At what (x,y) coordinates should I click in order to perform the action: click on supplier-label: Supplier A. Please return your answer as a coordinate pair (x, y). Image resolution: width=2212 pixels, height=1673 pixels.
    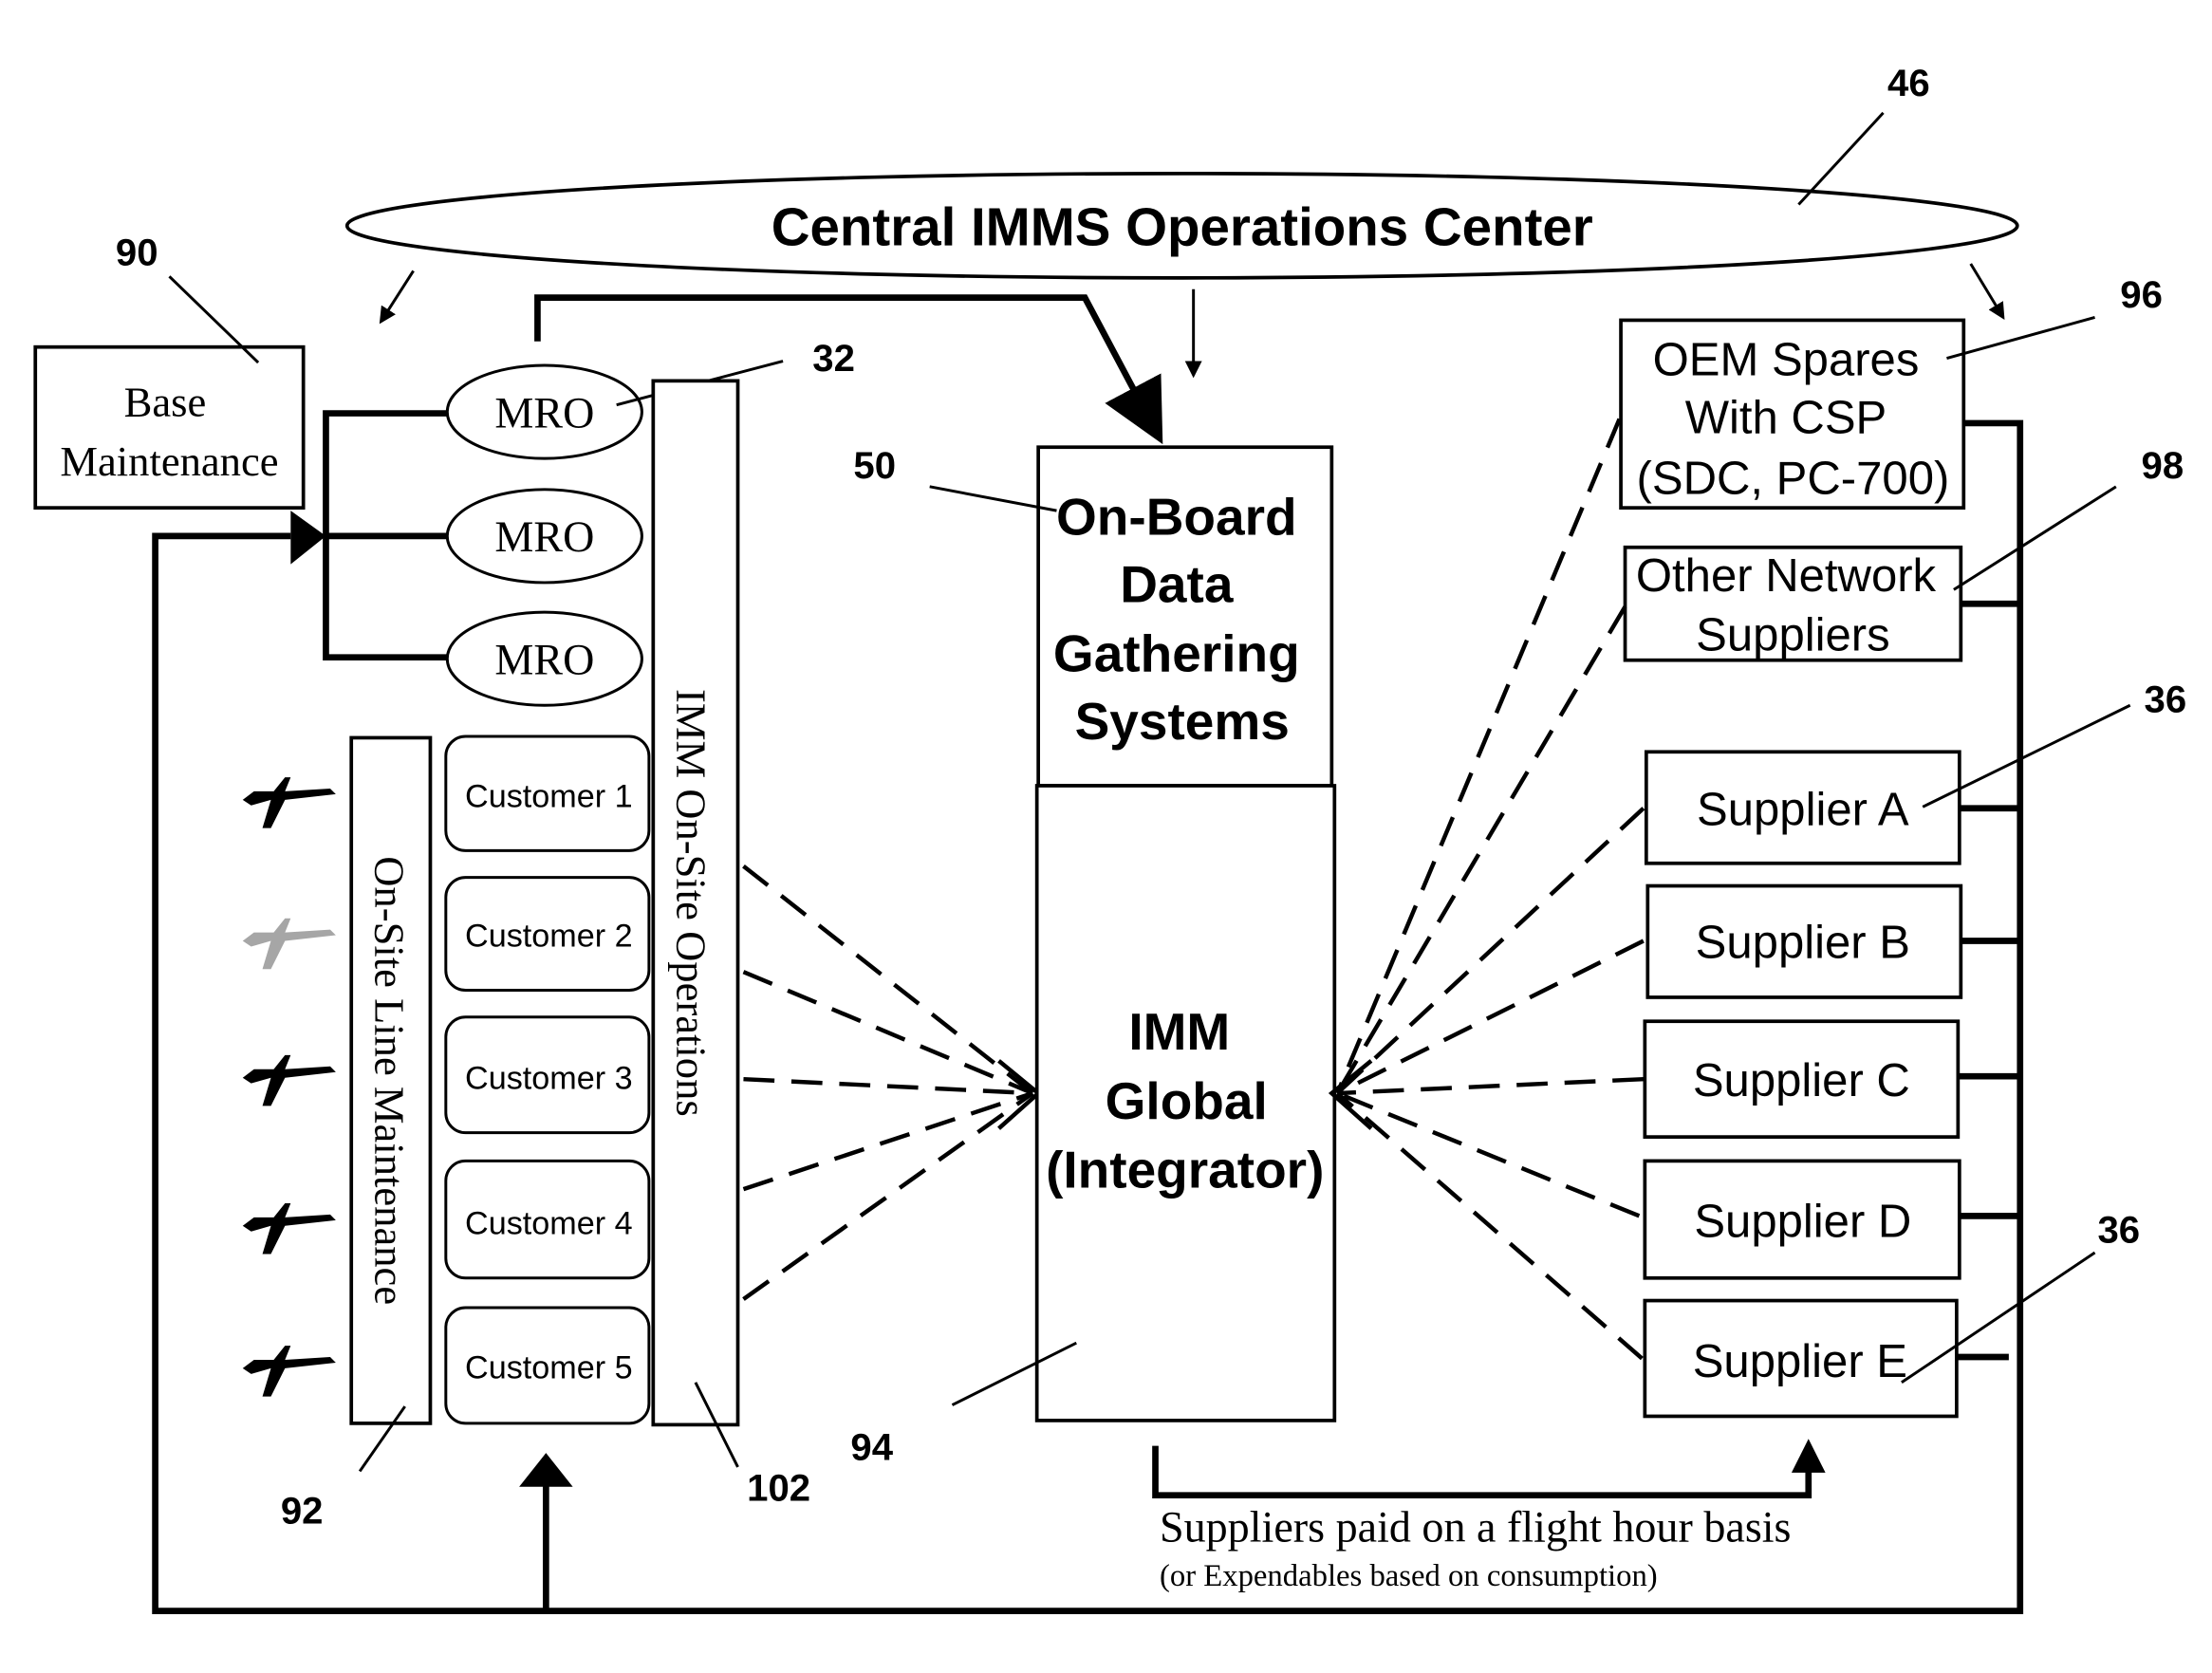
    Looking at the image, I should click on (1803, 810).